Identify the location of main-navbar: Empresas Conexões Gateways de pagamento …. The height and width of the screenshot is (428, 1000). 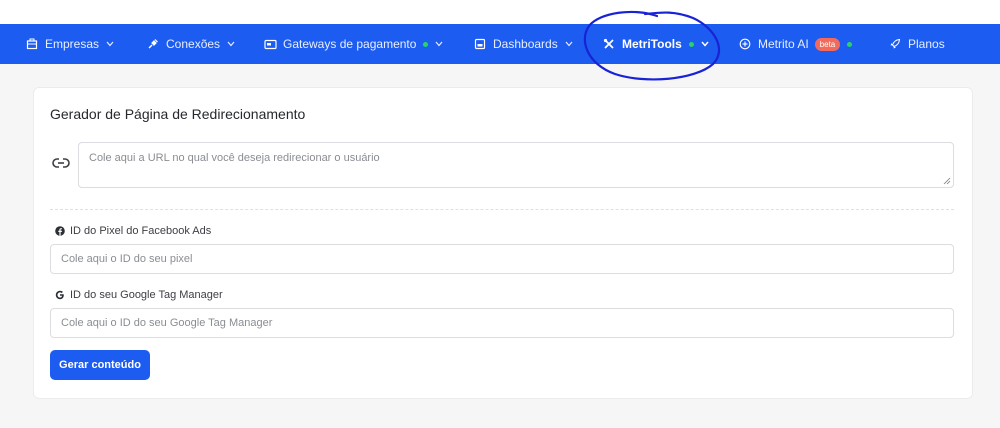
(500, 44).